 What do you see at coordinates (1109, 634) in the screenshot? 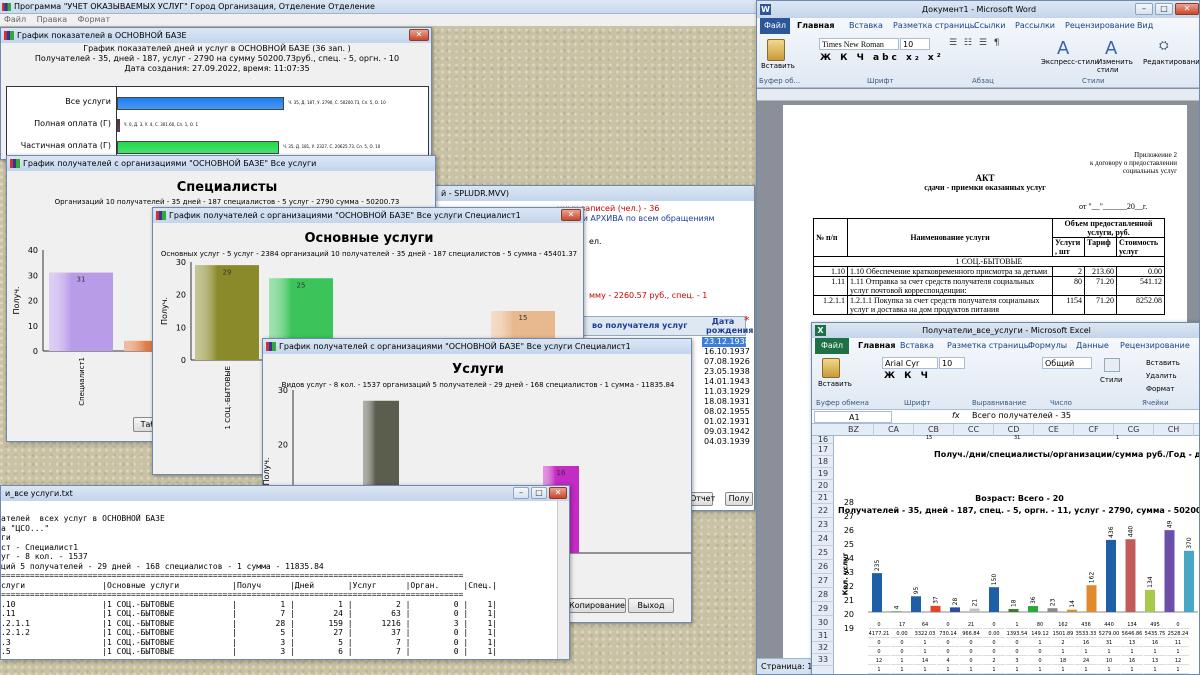
I see `excel-table-cell: 5279.00` at bounding box center [1109, 634].